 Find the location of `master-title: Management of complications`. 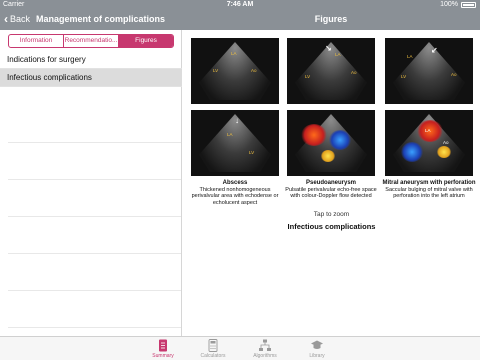

master-title: Management of complications is located at coordinates (101, 19).